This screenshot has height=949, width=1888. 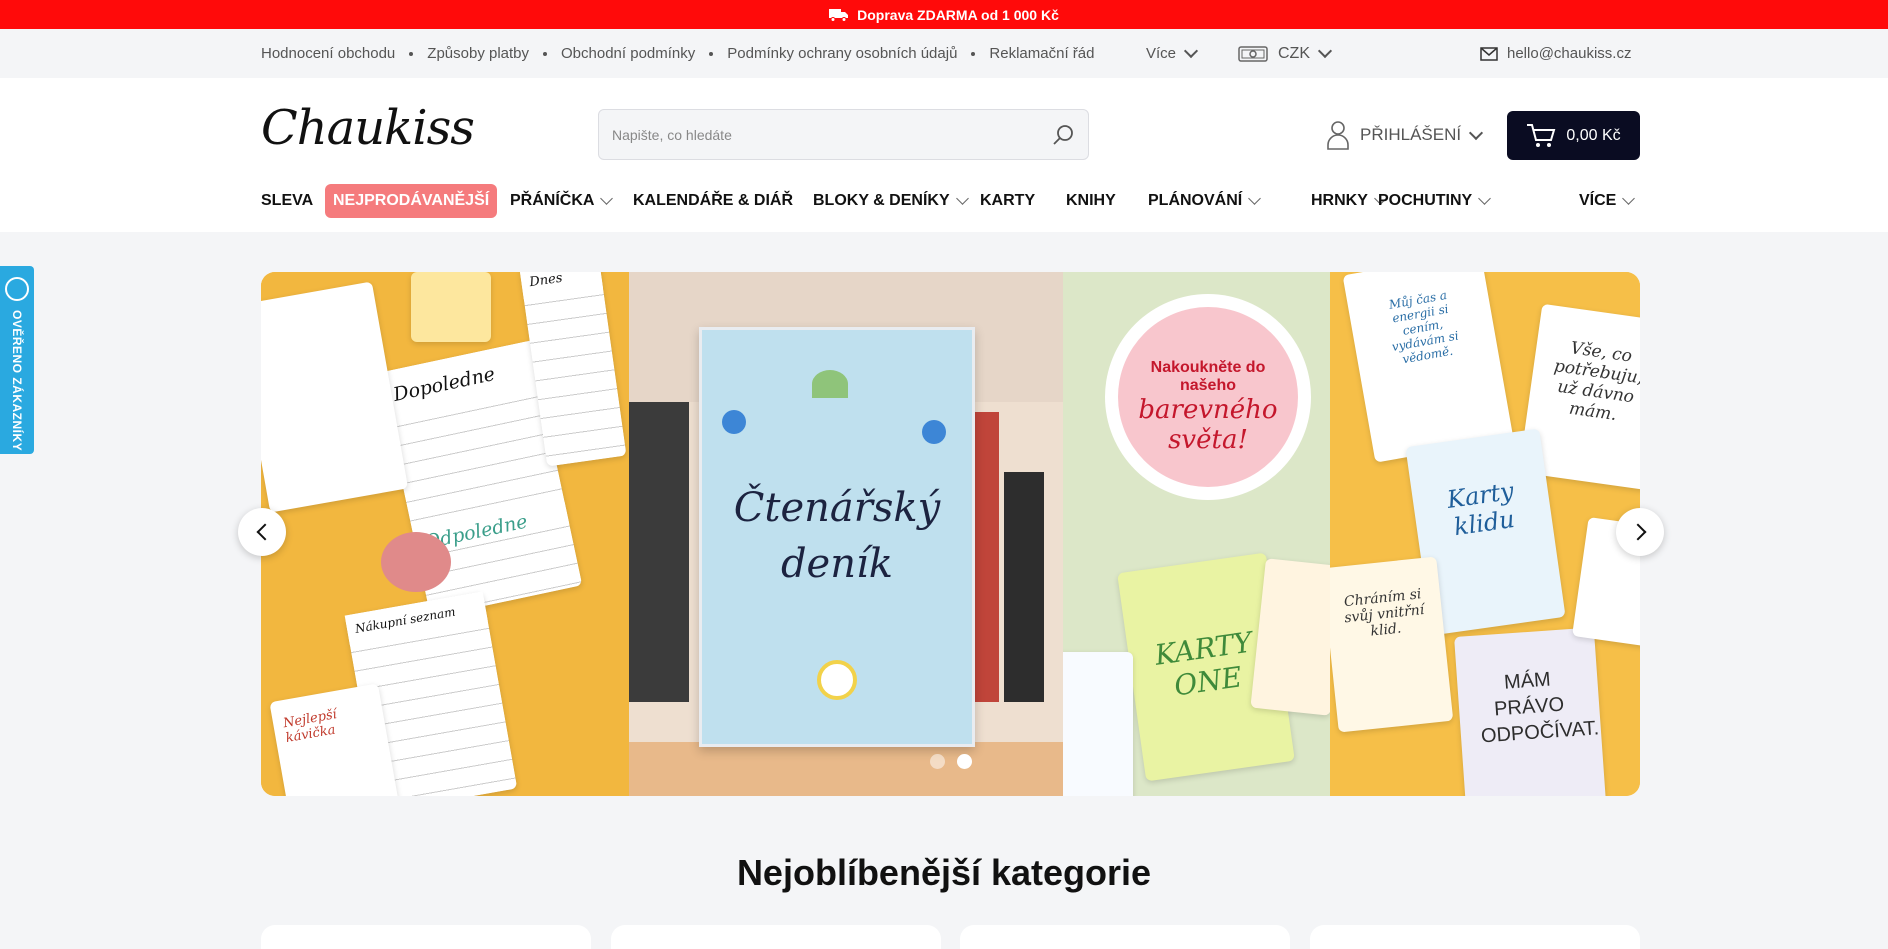 I want to click on search-icon, so click(x=1064, y=135).